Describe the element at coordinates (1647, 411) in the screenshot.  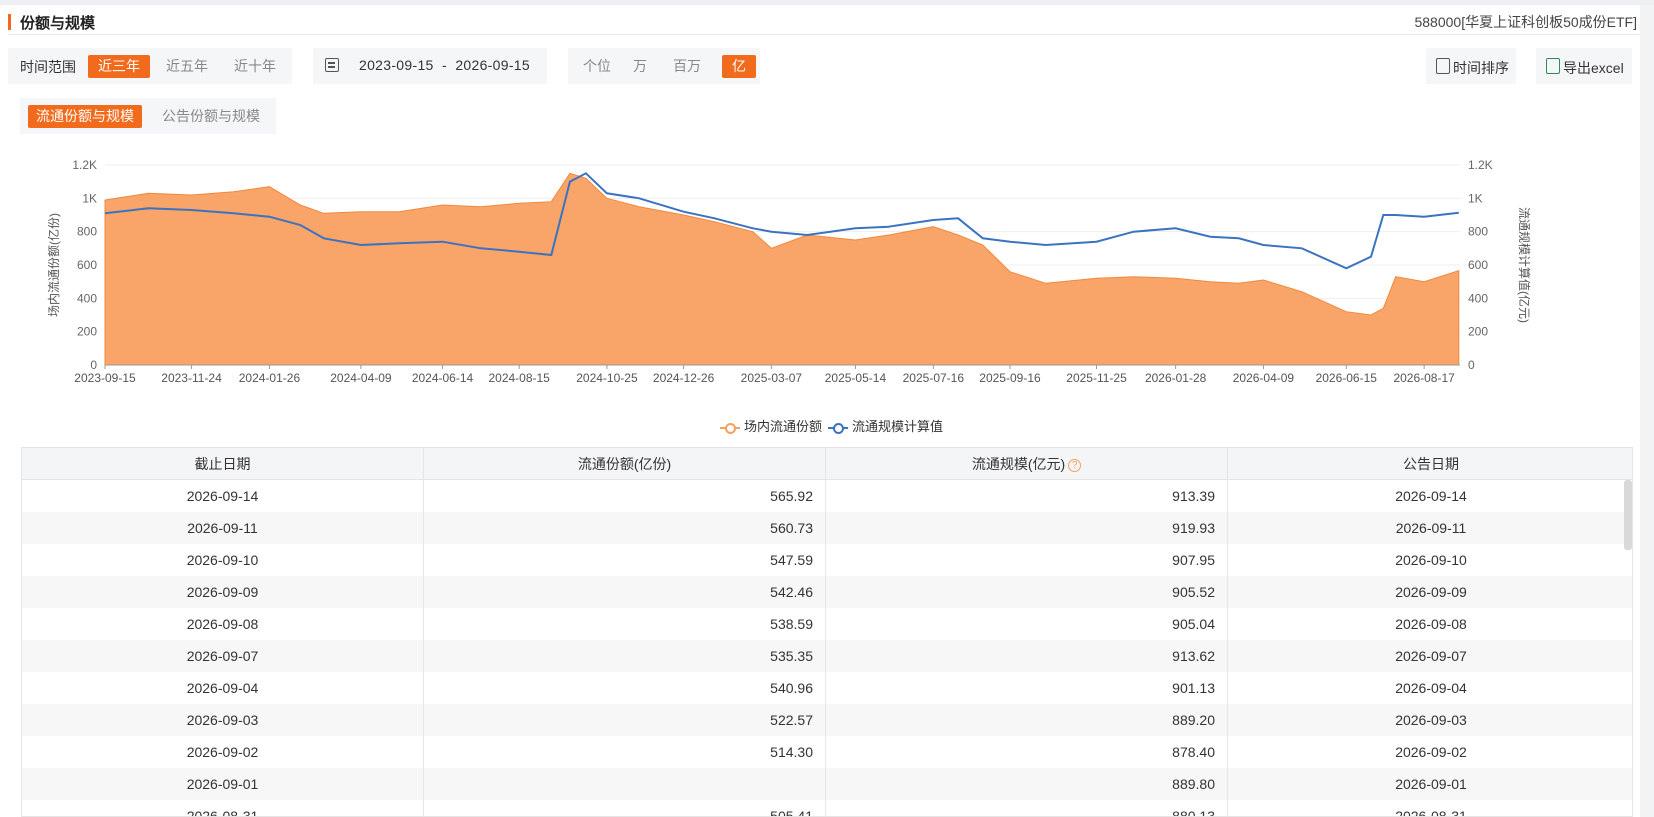
I see `page-right-gutter` at that location.